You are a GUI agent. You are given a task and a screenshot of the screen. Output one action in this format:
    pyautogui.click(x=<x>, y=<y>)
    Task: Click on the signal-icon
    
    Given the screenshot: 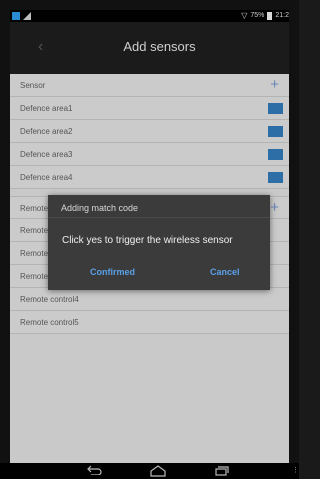 What is the action you would take?
    pyautogui.click(x=27, y=16)
    